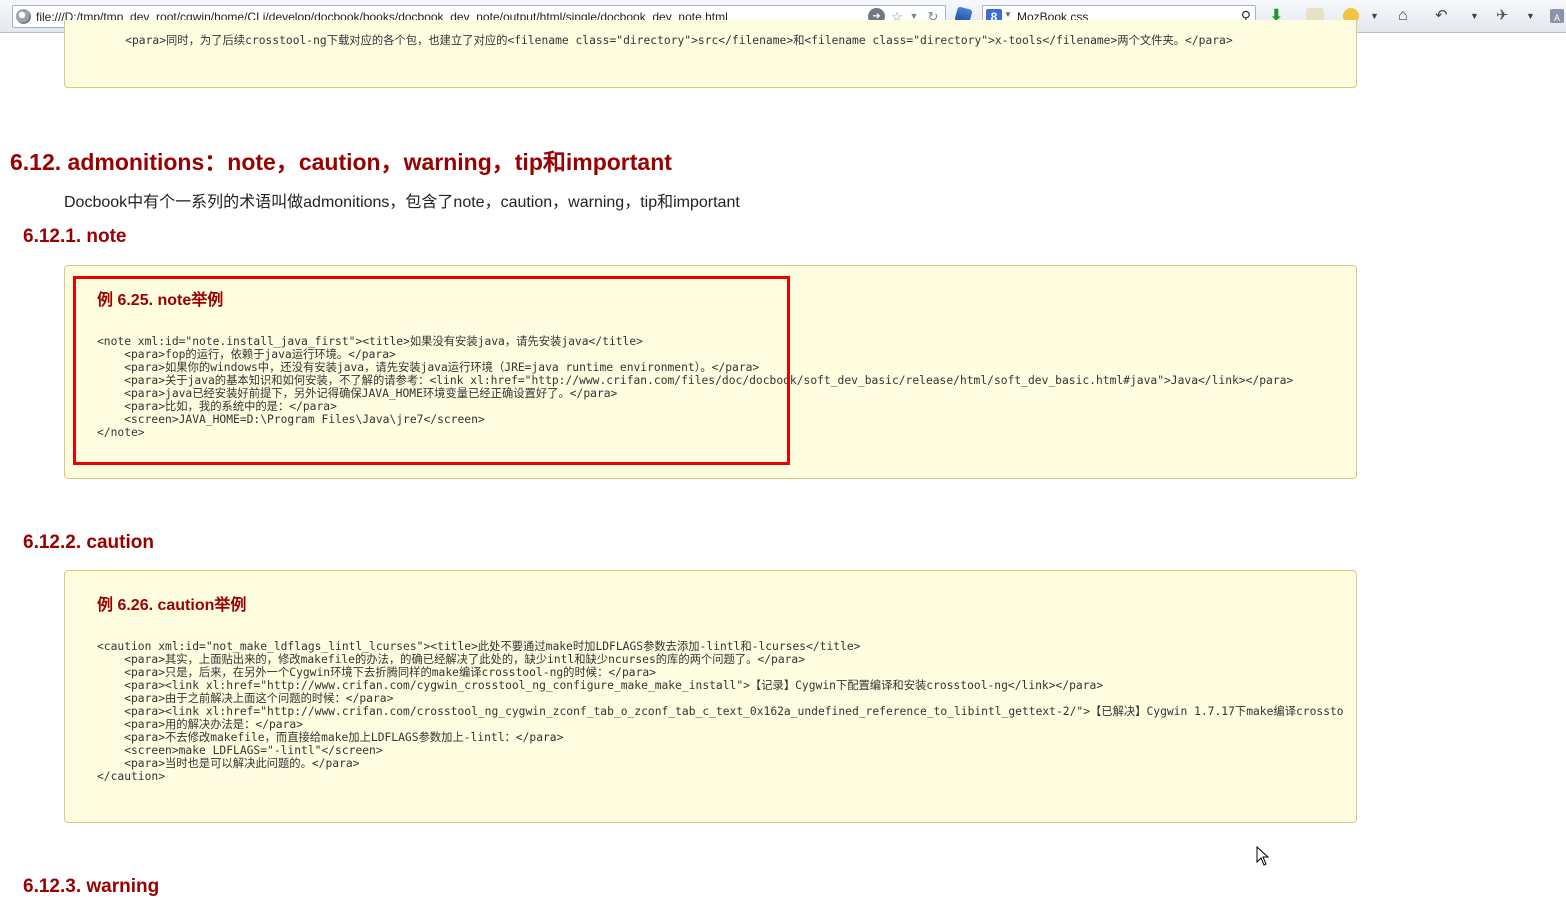  What do you see at coordinates (172, 605) in the screenshot?
I see `caution-example-title: 例 6.26. caution举例` at bounding box center [172, 605].